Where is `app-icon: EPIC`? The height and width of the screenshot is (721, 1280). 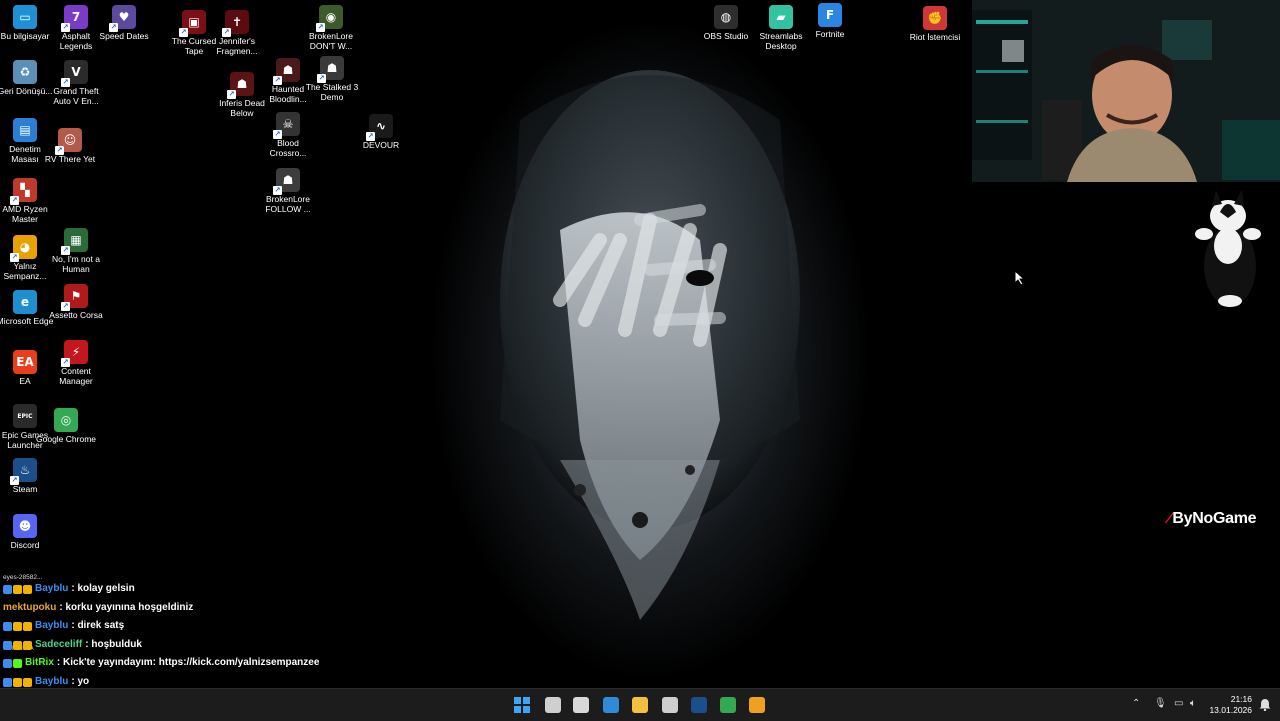
app-icon: EPIC is located at coordinates (25, 416).